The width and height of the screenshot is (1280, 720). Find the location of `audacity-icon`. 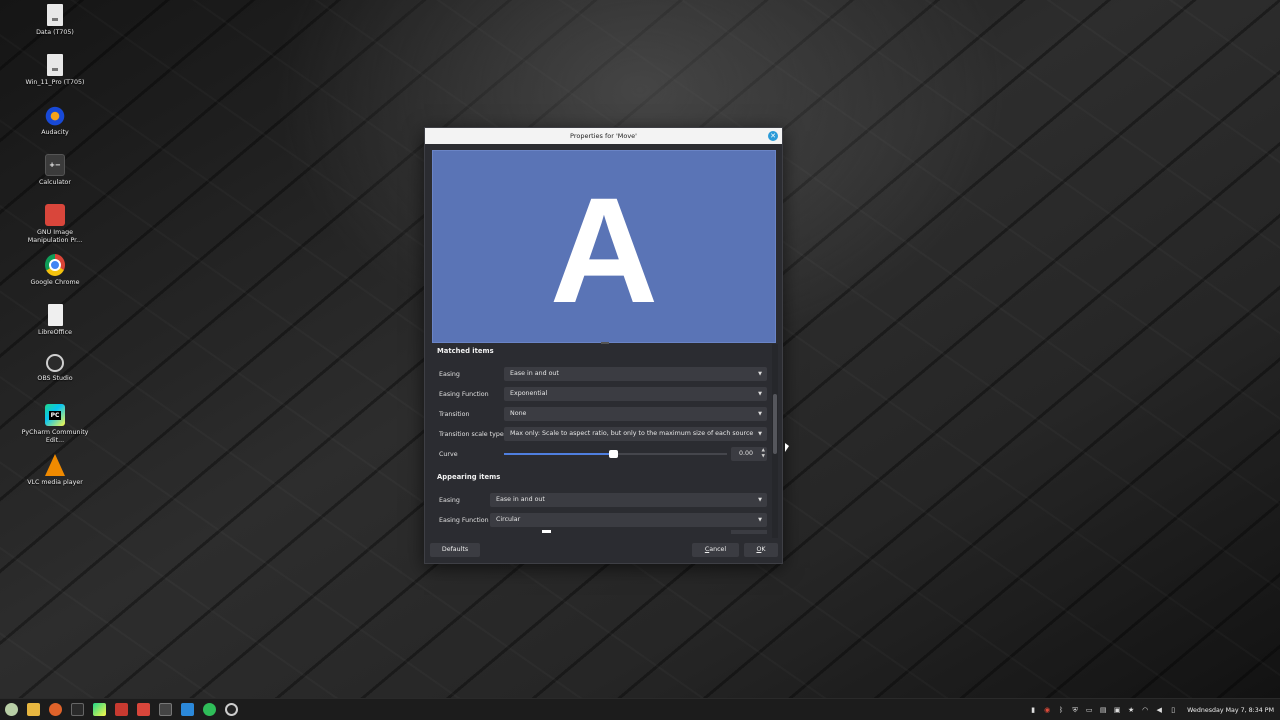

audacity-icon is located at coordinates (55, 115).